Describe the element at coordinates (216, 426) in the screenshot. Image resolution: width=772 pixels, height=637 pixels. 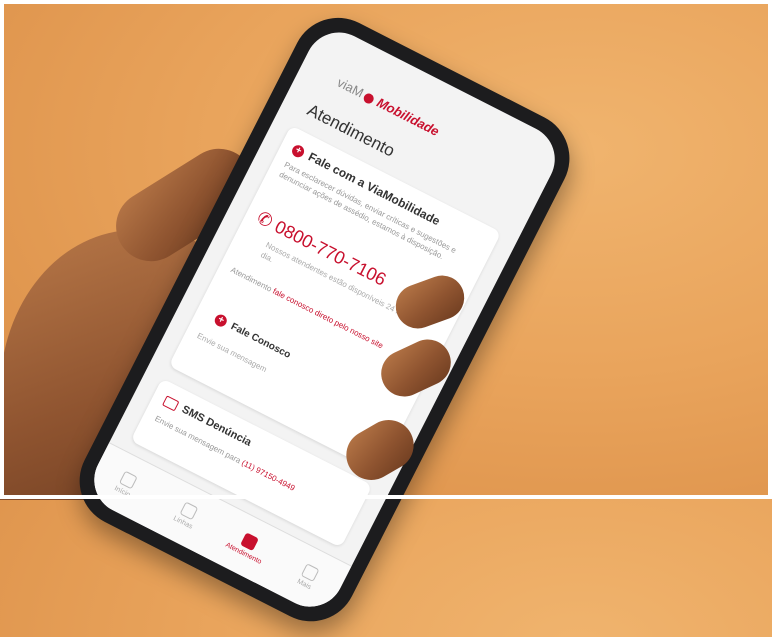
I see `sms-title: SMS Denúncia` at that location.